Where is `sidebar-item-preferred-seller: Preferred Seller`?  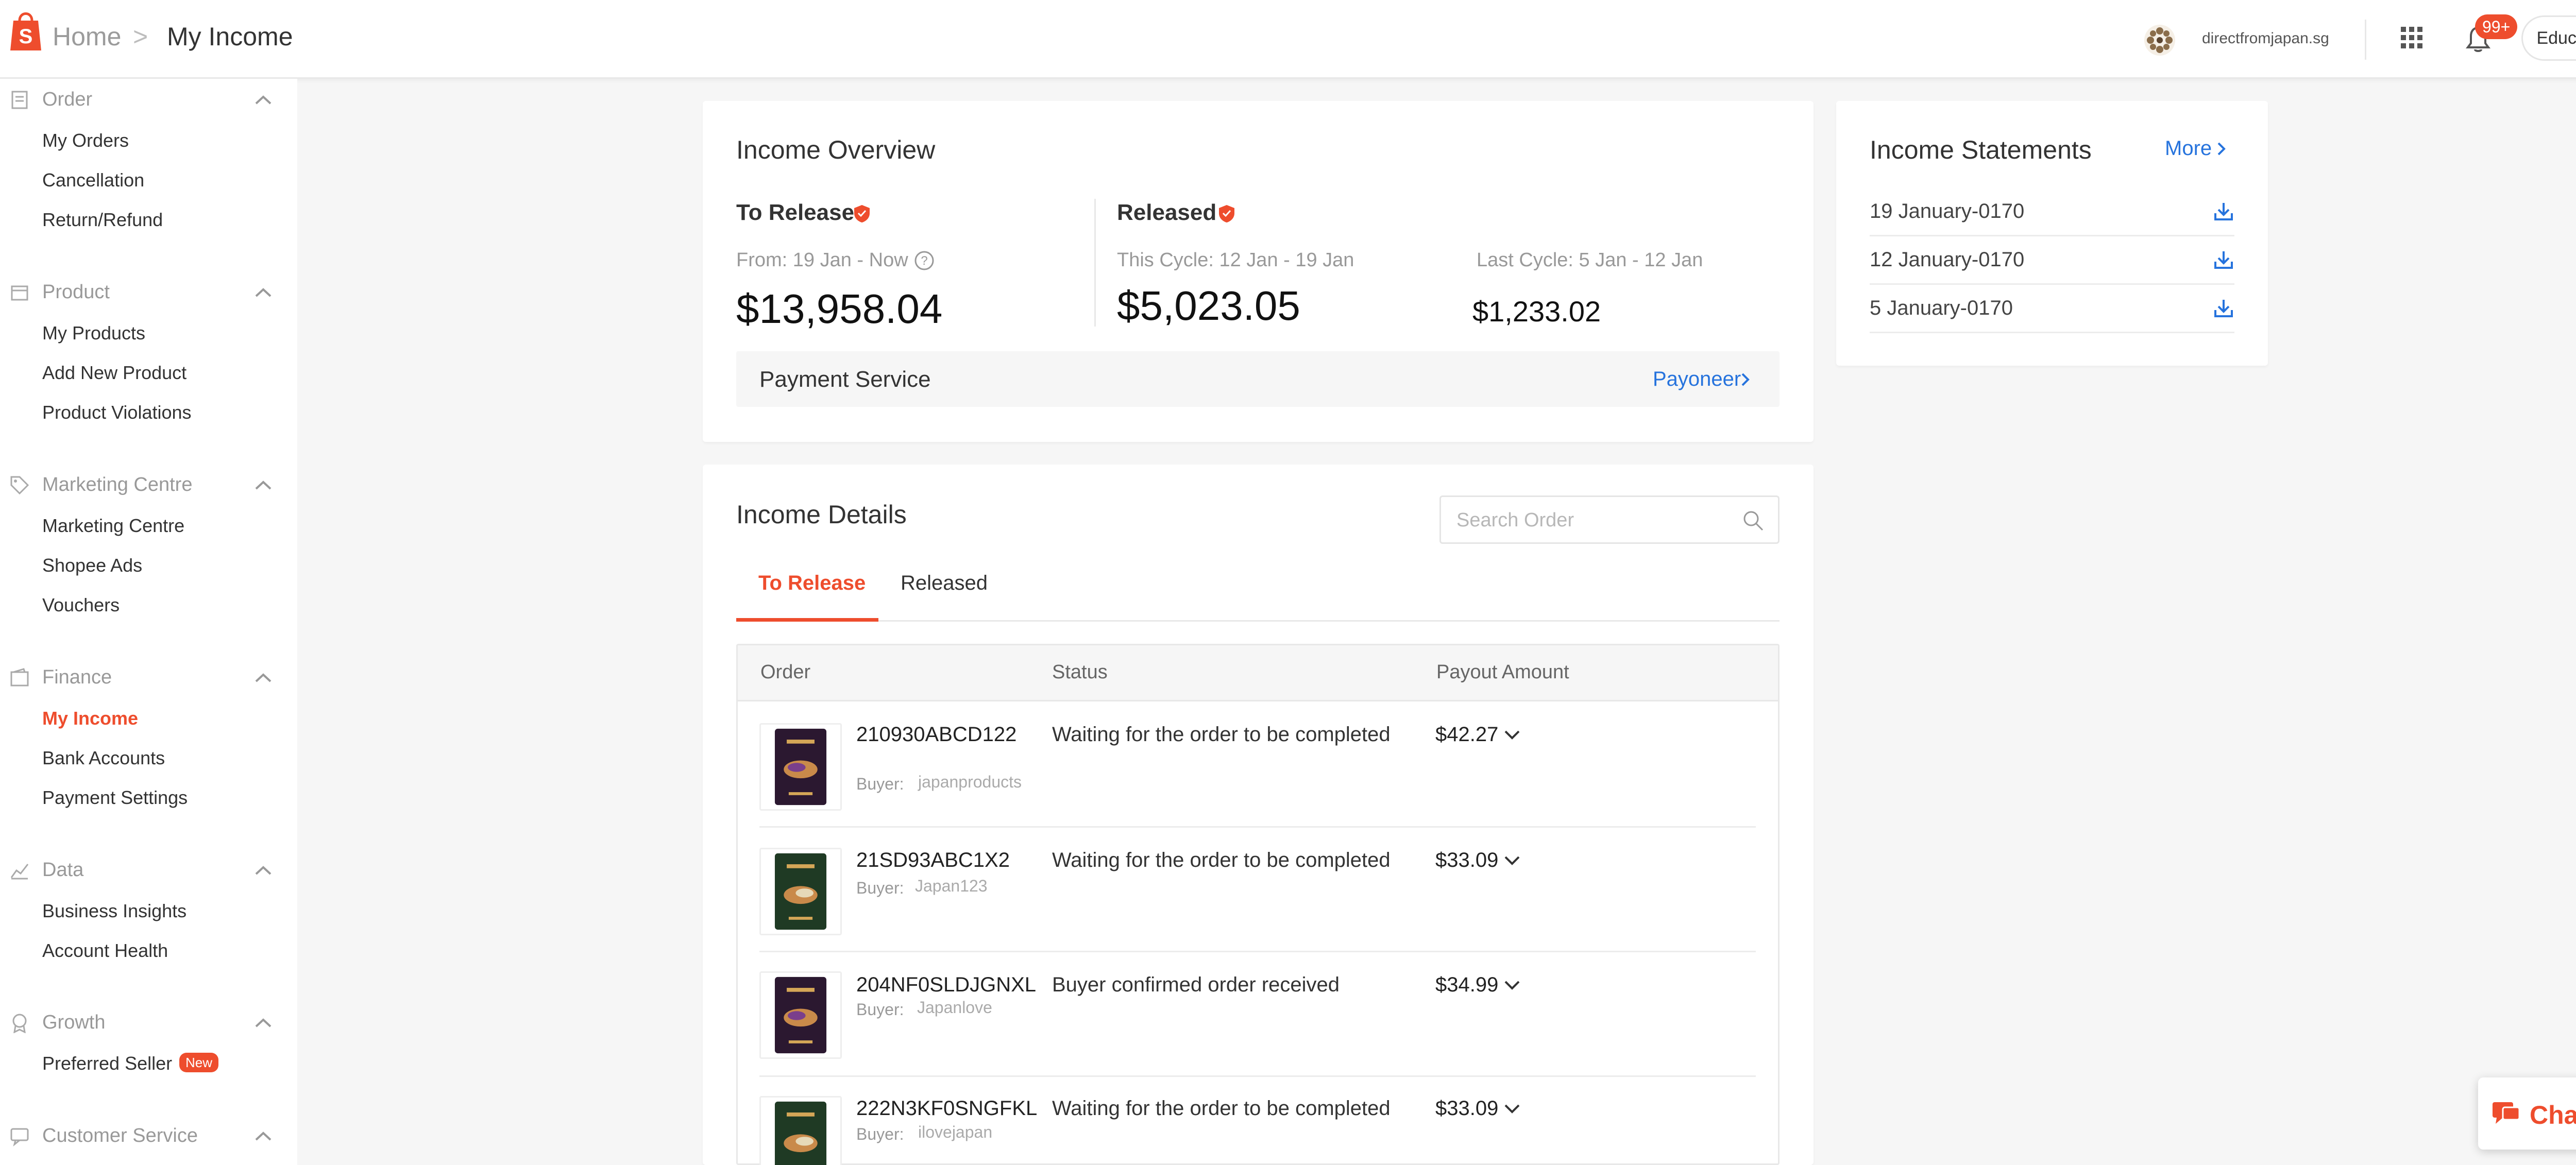 sidebar-item-preferred-seller: Preferred Seller is located at coordinates (107, 1063).